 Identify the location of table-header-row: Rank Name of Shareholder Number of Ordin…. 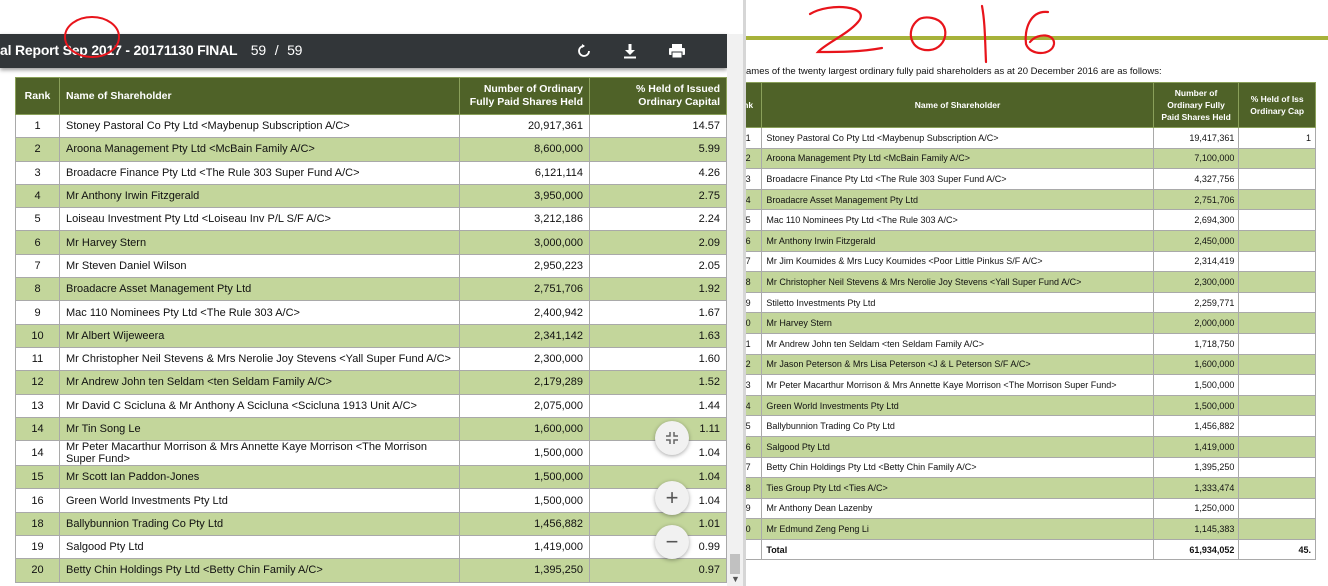
(371, 96).